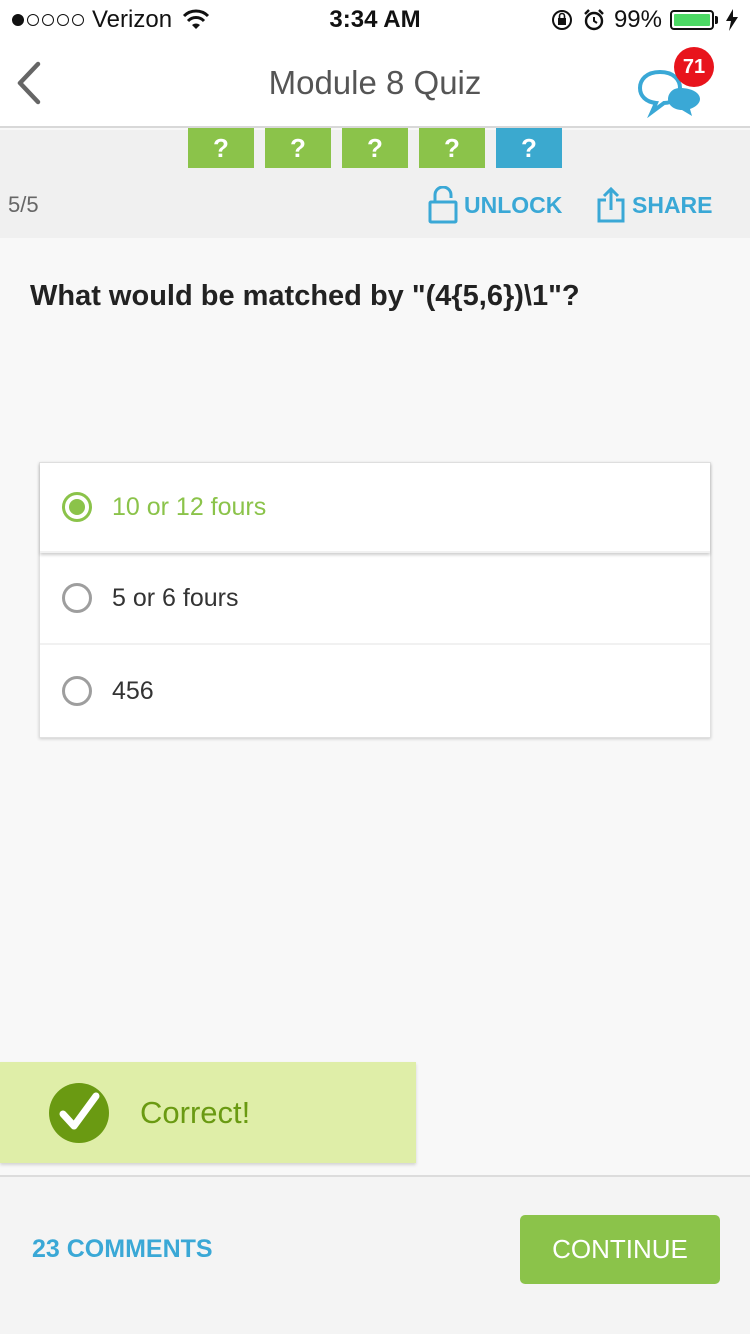 Image resolution: width=750 pixels, height=1334 pixels. Describe the element at coordinates (122, 1249) in the screenshot. I see `comments-link: 23 COMMENTS` at that location.